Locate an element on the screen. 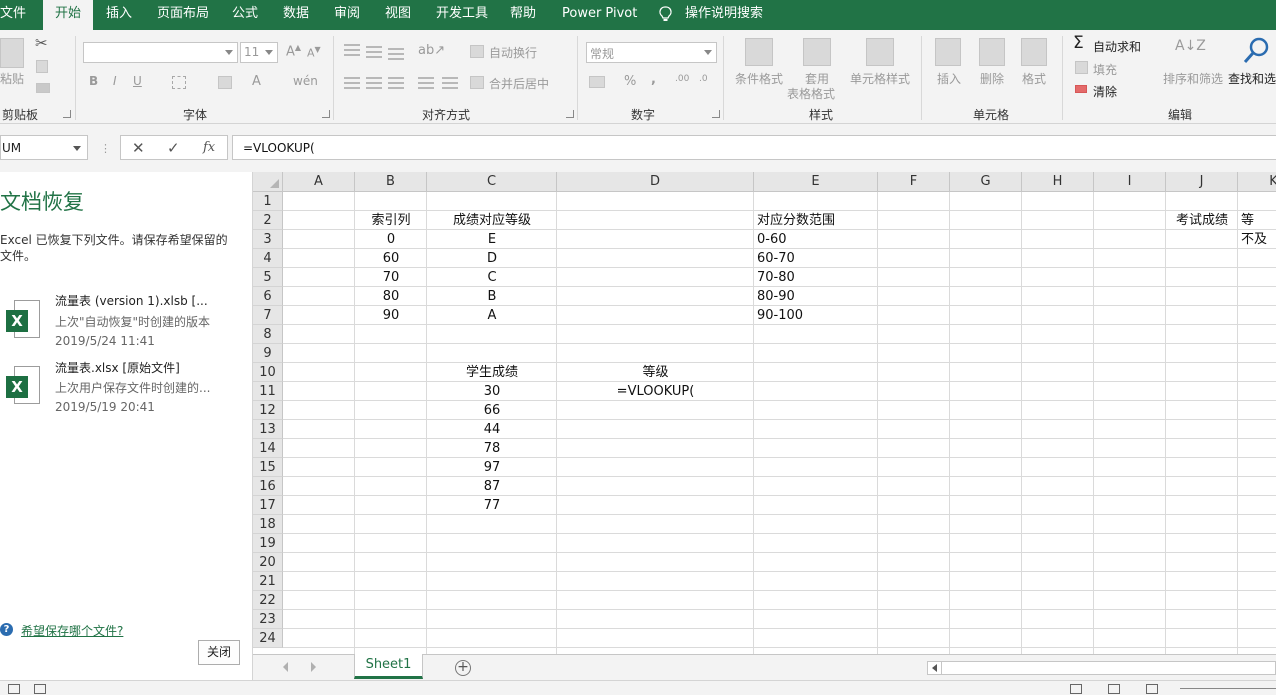 This screenshot has width=1276, height=695. conditional-format-button: 条件格式 is located at coordinates (759, 78).